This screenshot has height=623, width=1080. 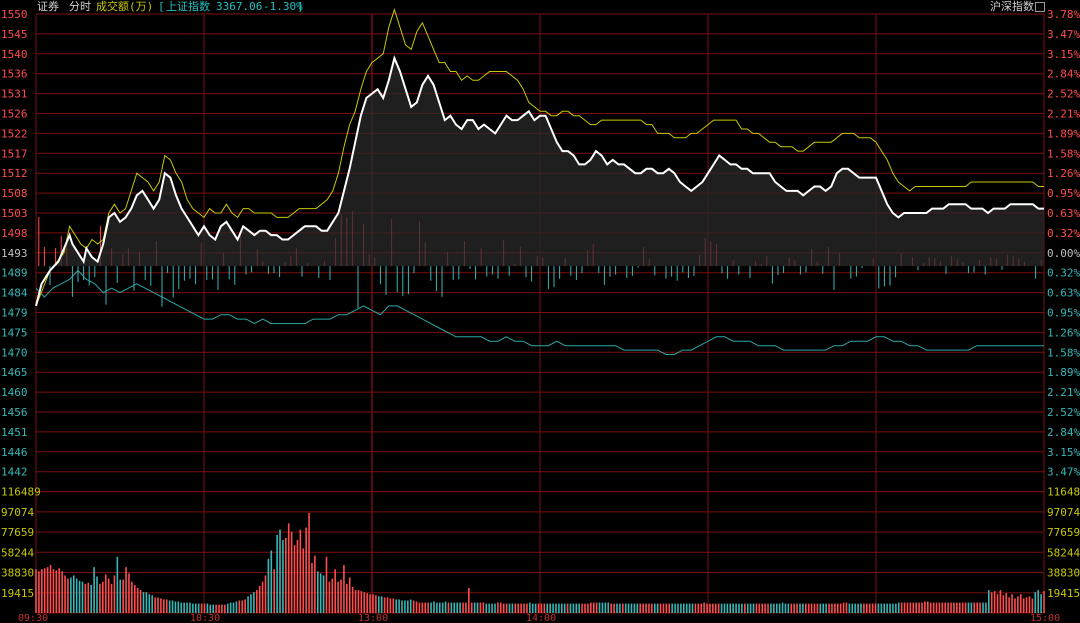 I want to click on price-tick-label: 1545, so click(x=14, y=34).